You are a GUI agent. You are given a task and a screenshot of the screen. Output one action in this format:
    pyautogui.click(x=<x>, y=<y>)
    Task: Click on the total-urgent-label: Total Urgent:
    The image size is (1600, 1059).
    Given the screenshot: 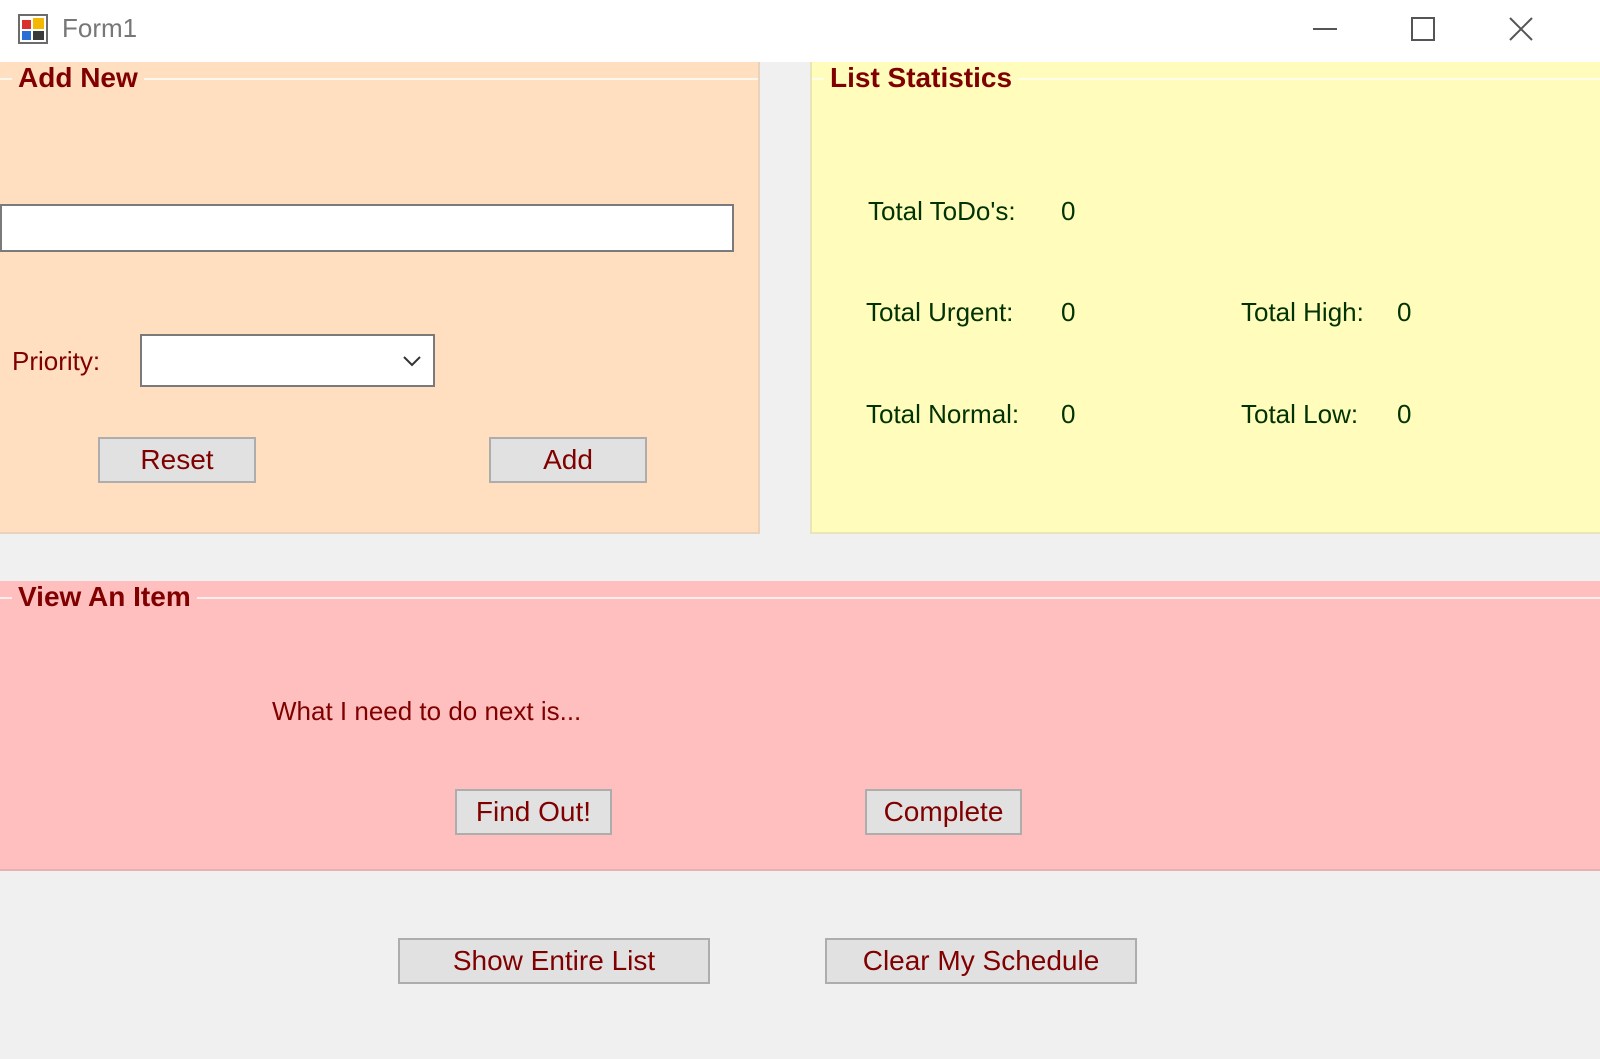 What is the action you would take?
    pyautogui.click(x=940, y=312)
    